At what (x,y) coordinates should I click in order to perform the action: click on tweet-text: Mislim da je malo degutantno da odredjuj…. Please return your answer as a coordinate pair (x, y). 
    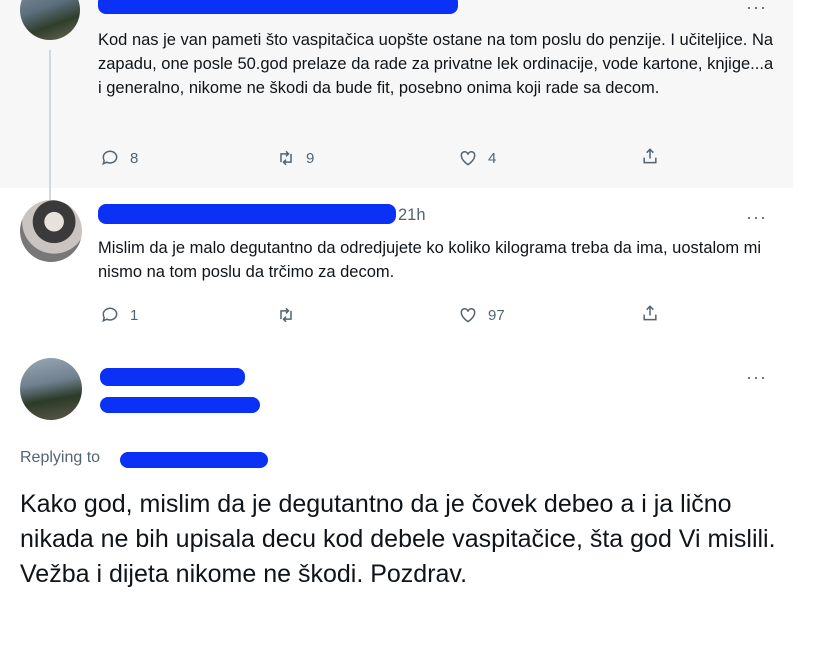
    Looking at the image, I should click on (430, 260).